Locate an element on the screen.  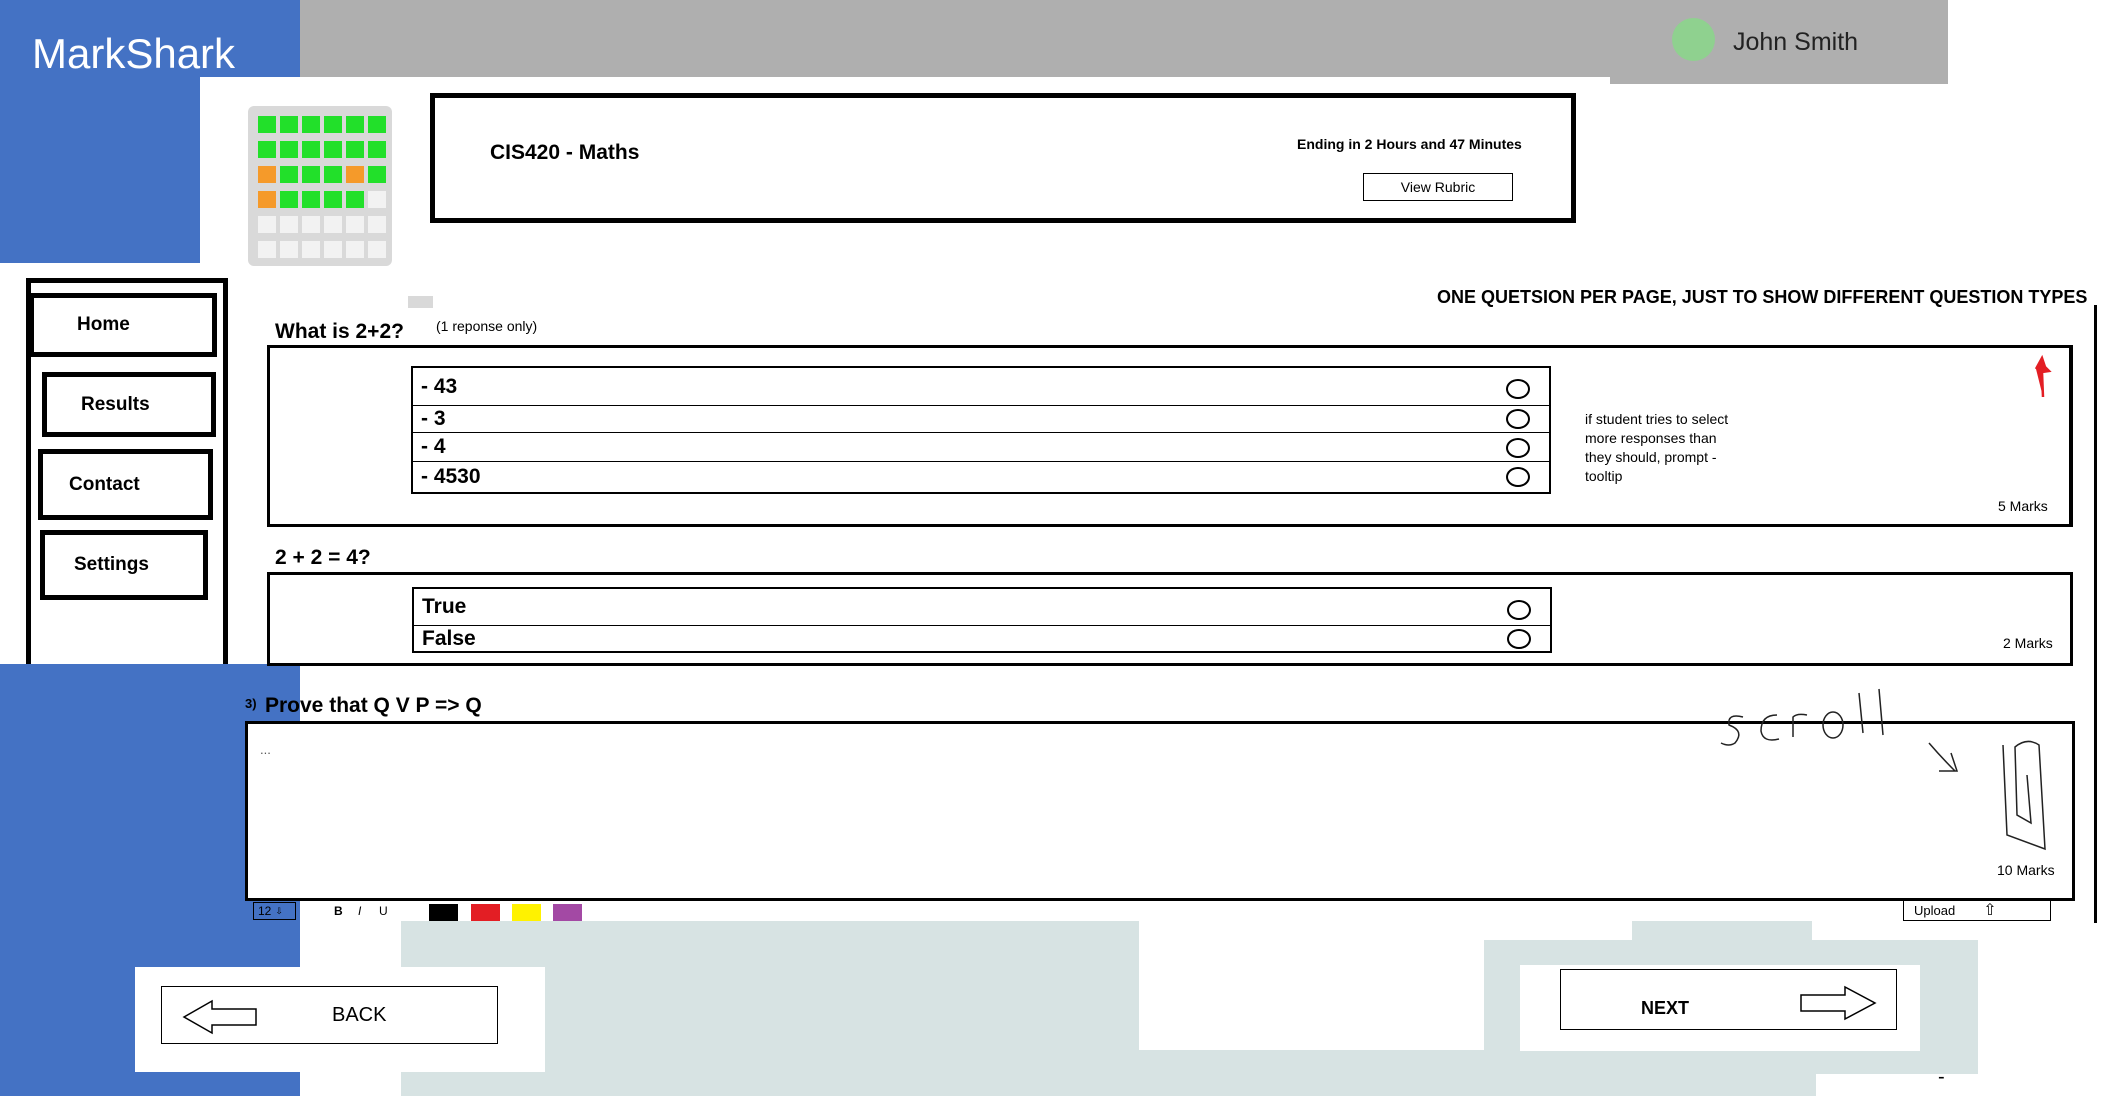
exam-timer: Ending in 2 Hours and 47 Minutes is located at coordinates (1409, 144).